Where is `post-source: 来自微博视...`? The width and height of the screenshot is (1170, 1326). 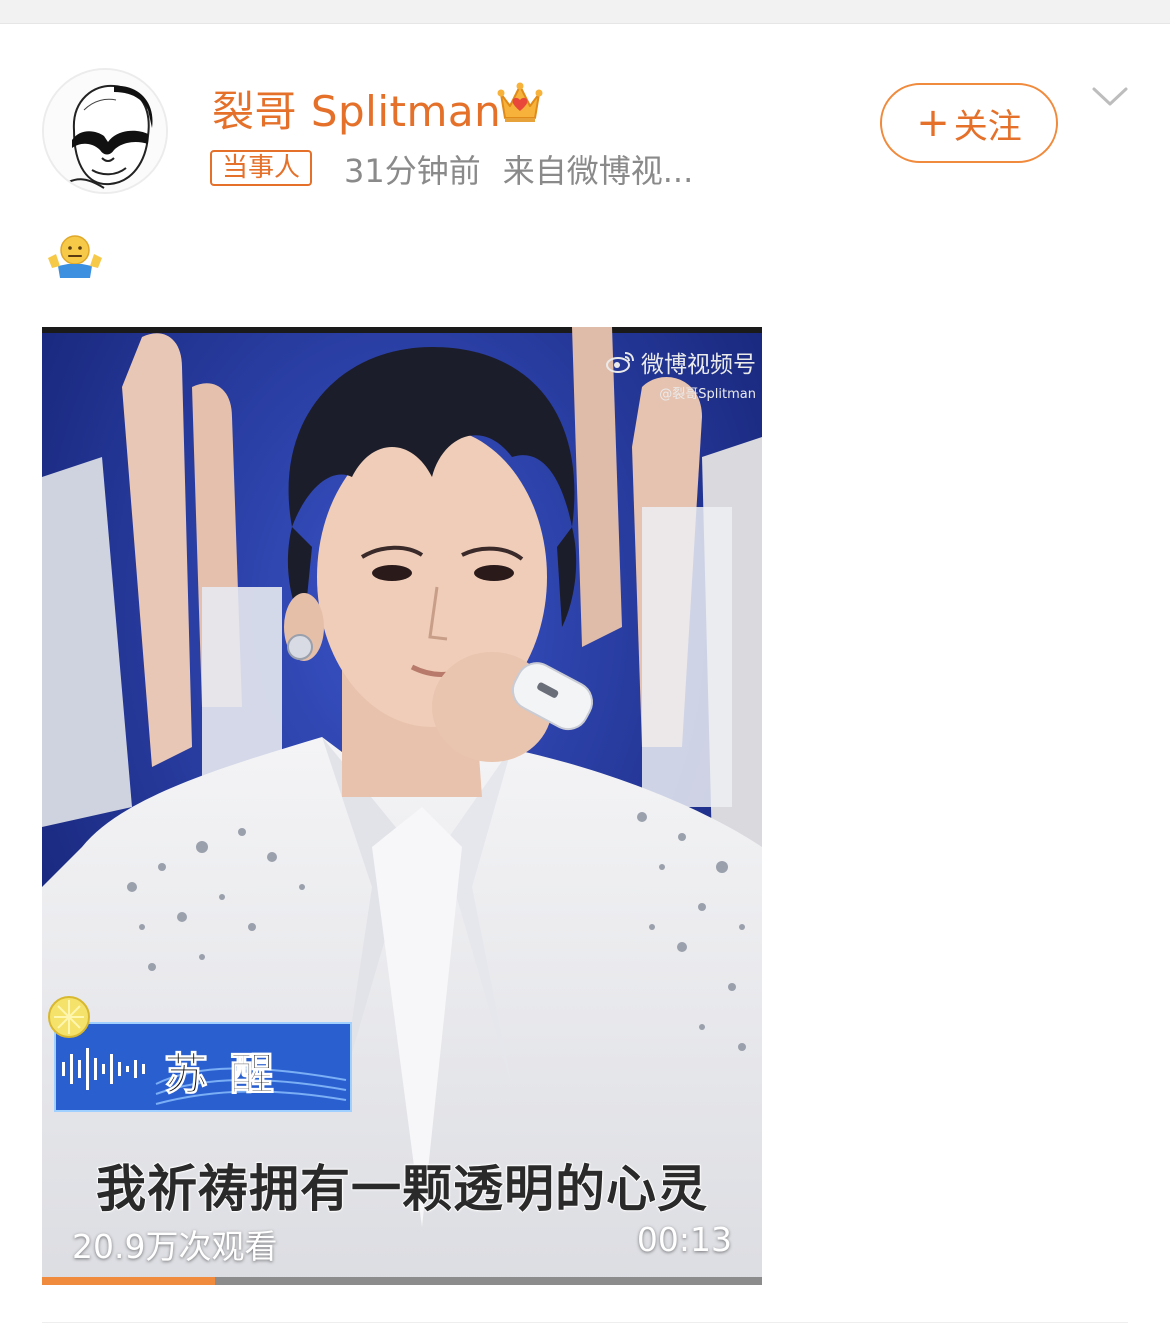 post-source: 来自微博视... is located at coordinates (598, 171).